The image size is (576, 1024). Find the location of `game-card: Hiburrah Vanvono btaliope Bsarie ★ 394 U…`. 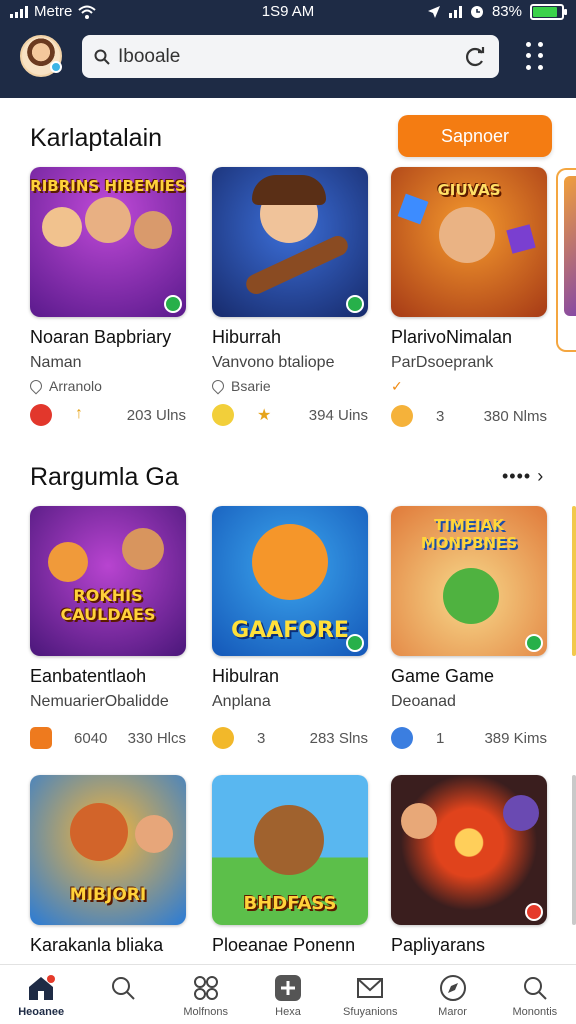

game-card: Hiburrah Vanvono btaliope Bsarie ★ 394 U… is located at coordinates (289, 297).